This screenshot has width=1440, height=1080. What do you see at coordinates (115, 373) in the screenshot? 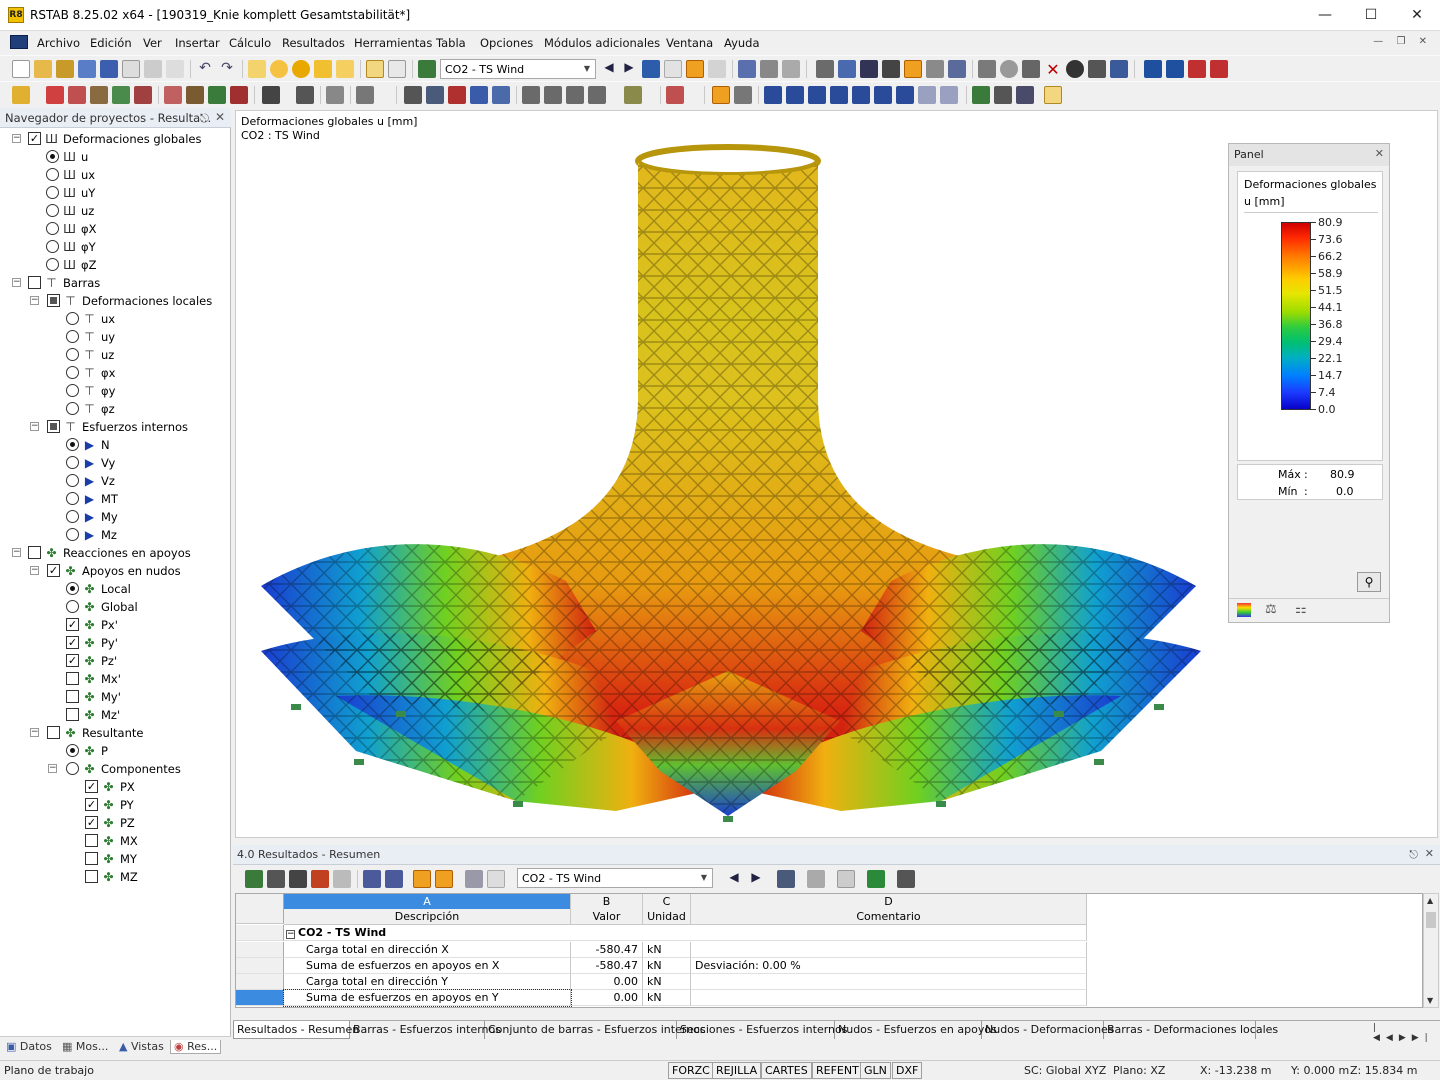
I see `item-l-px: ⊤ φx` at bounding box center [115, 373].